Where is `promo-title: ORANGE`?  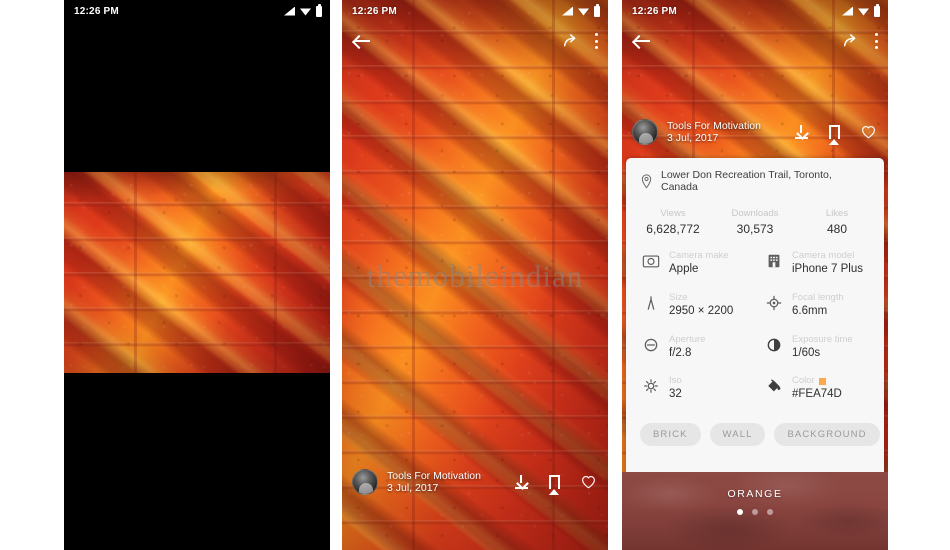
promo-title: ORANGE is located at coordinates (755, 494).